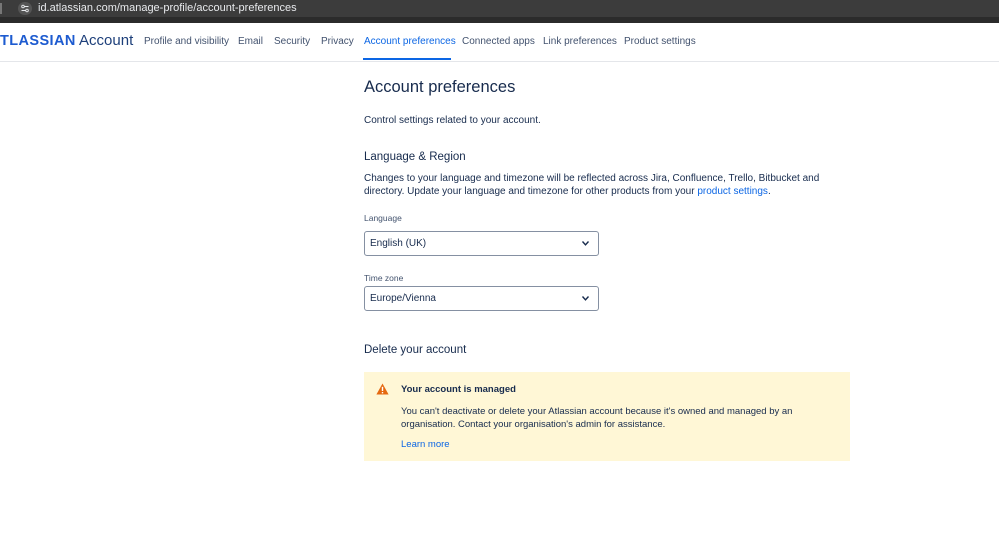 The image size is (999, 545). Describe the element at coordinates (415, 157) in the screenshot. I see `language-region-heading: Language & Region` at that location.